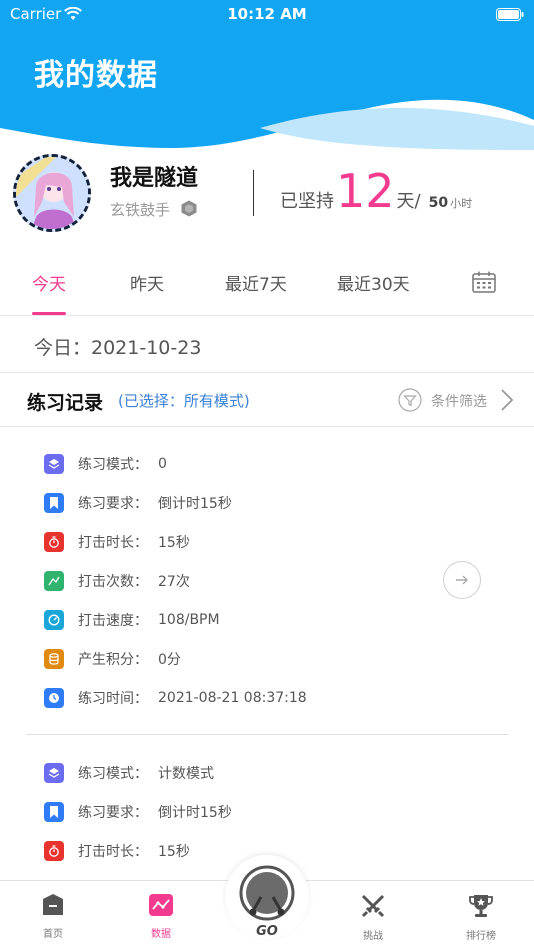 The image size is (534, 950). I want to click on record-row-speed: 打击速度： 108/BPM, so click(132, 620).